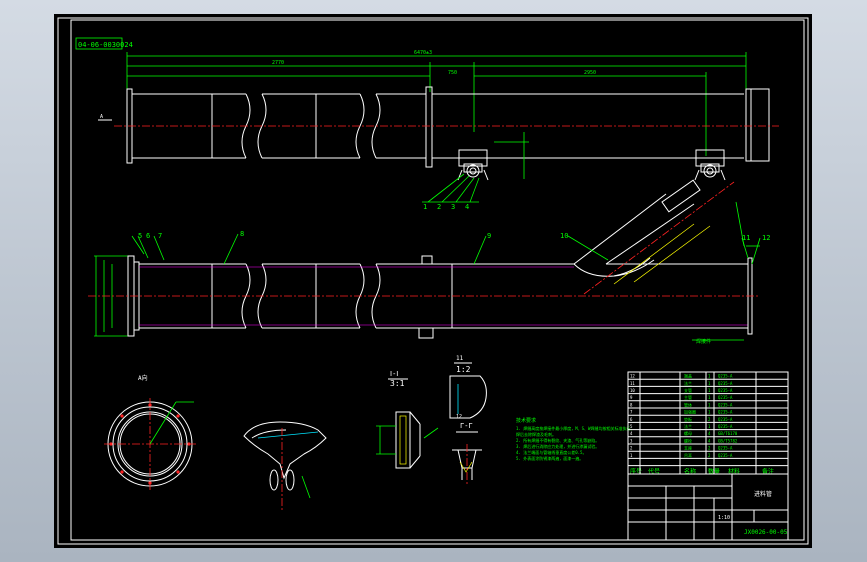 The height and width of the screenshot is (562, 867). Describe the element at coordinates (242, 234) in the screenshot. I see `svg-text: 8` at that location.